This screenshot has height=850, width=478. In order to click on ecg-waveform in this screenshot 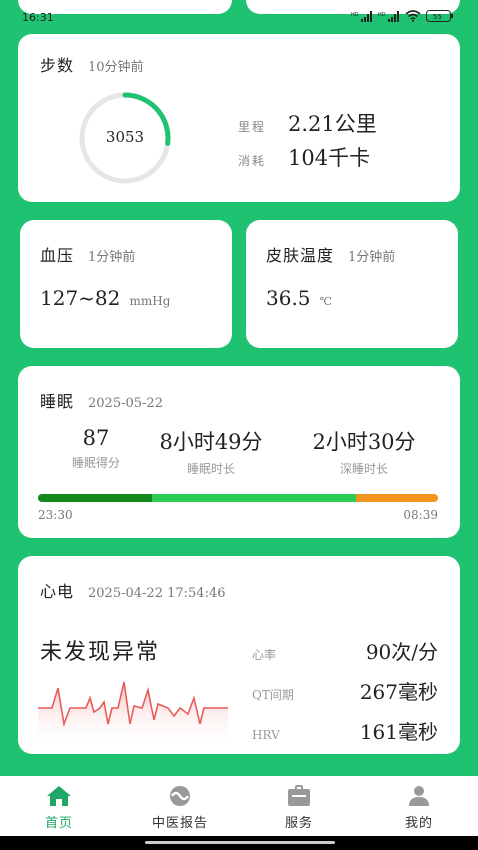, I will do `click(133, 714)`.